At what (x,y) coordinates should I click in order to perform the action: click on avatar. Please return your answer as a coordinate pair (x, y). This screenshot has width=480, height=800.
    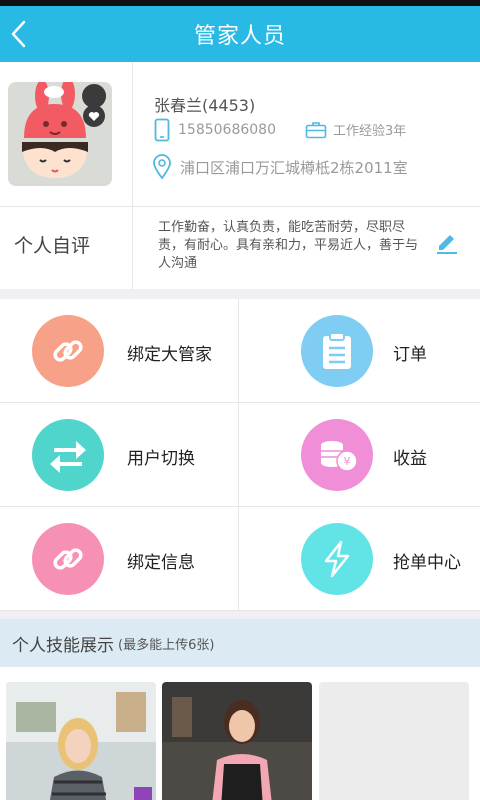
    Looking at the image, I should click on (60, 134).